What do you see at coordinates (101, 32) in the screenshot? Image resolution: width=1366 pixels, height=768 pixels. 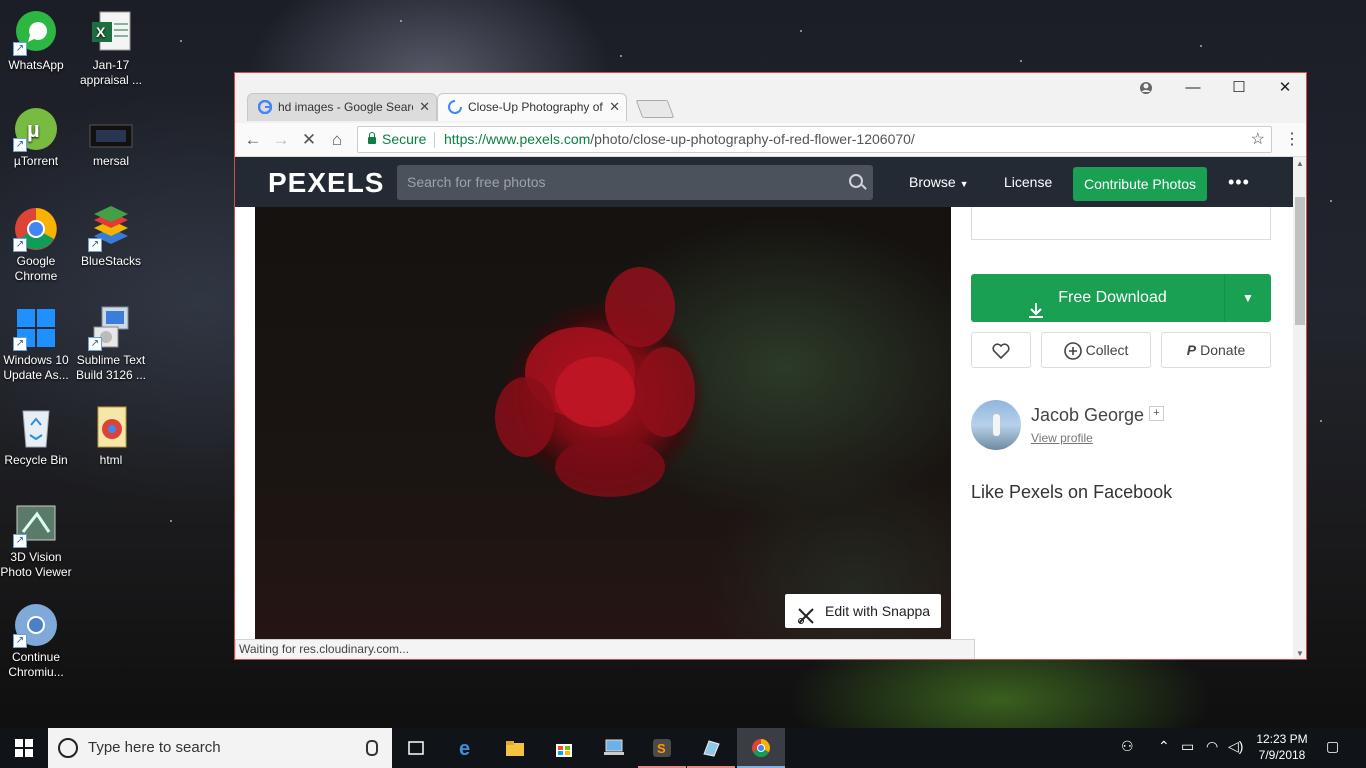 I see `svg-text: X` at bounding box center [101, 32].